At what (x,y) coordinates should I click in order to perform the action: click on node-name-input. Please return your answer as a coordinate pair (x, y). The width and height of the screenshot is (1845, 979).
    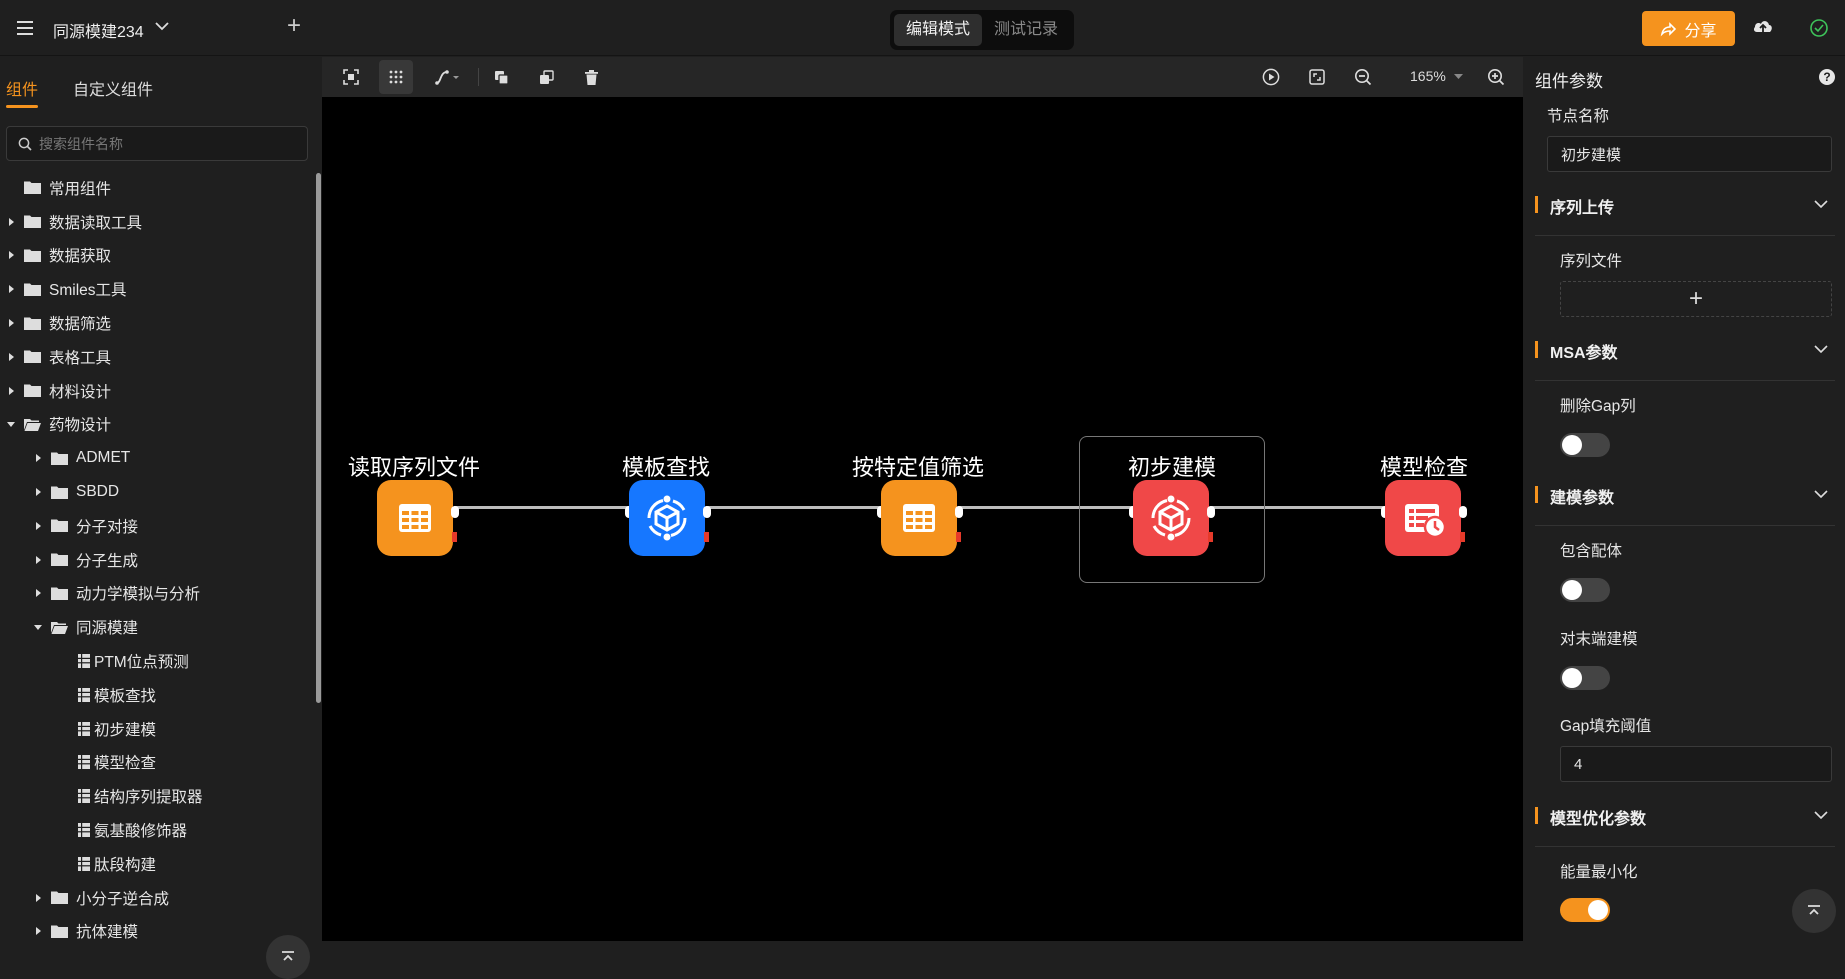
    Looking at the image, I should click on (1689, 154).